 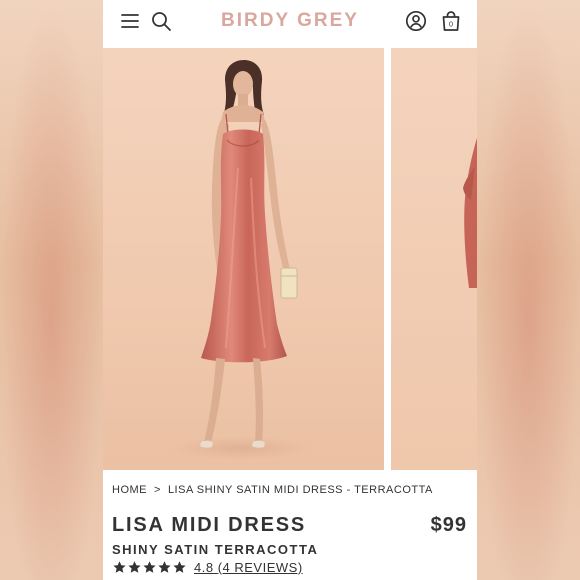 What do you see at coordinates (448, 525) in the screenshot?
I see `product-price: $99` at bounding box center [448, 525].